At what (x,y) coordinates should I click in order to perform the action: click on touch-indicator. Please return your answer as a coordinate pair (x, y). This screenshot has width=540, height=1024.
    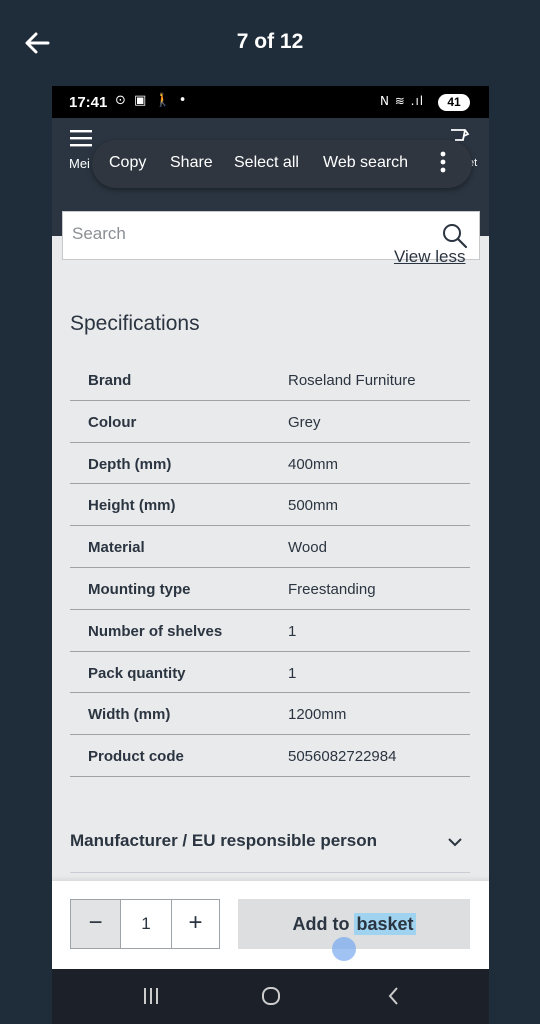
    Looking at the image, I should click on (344, 949).